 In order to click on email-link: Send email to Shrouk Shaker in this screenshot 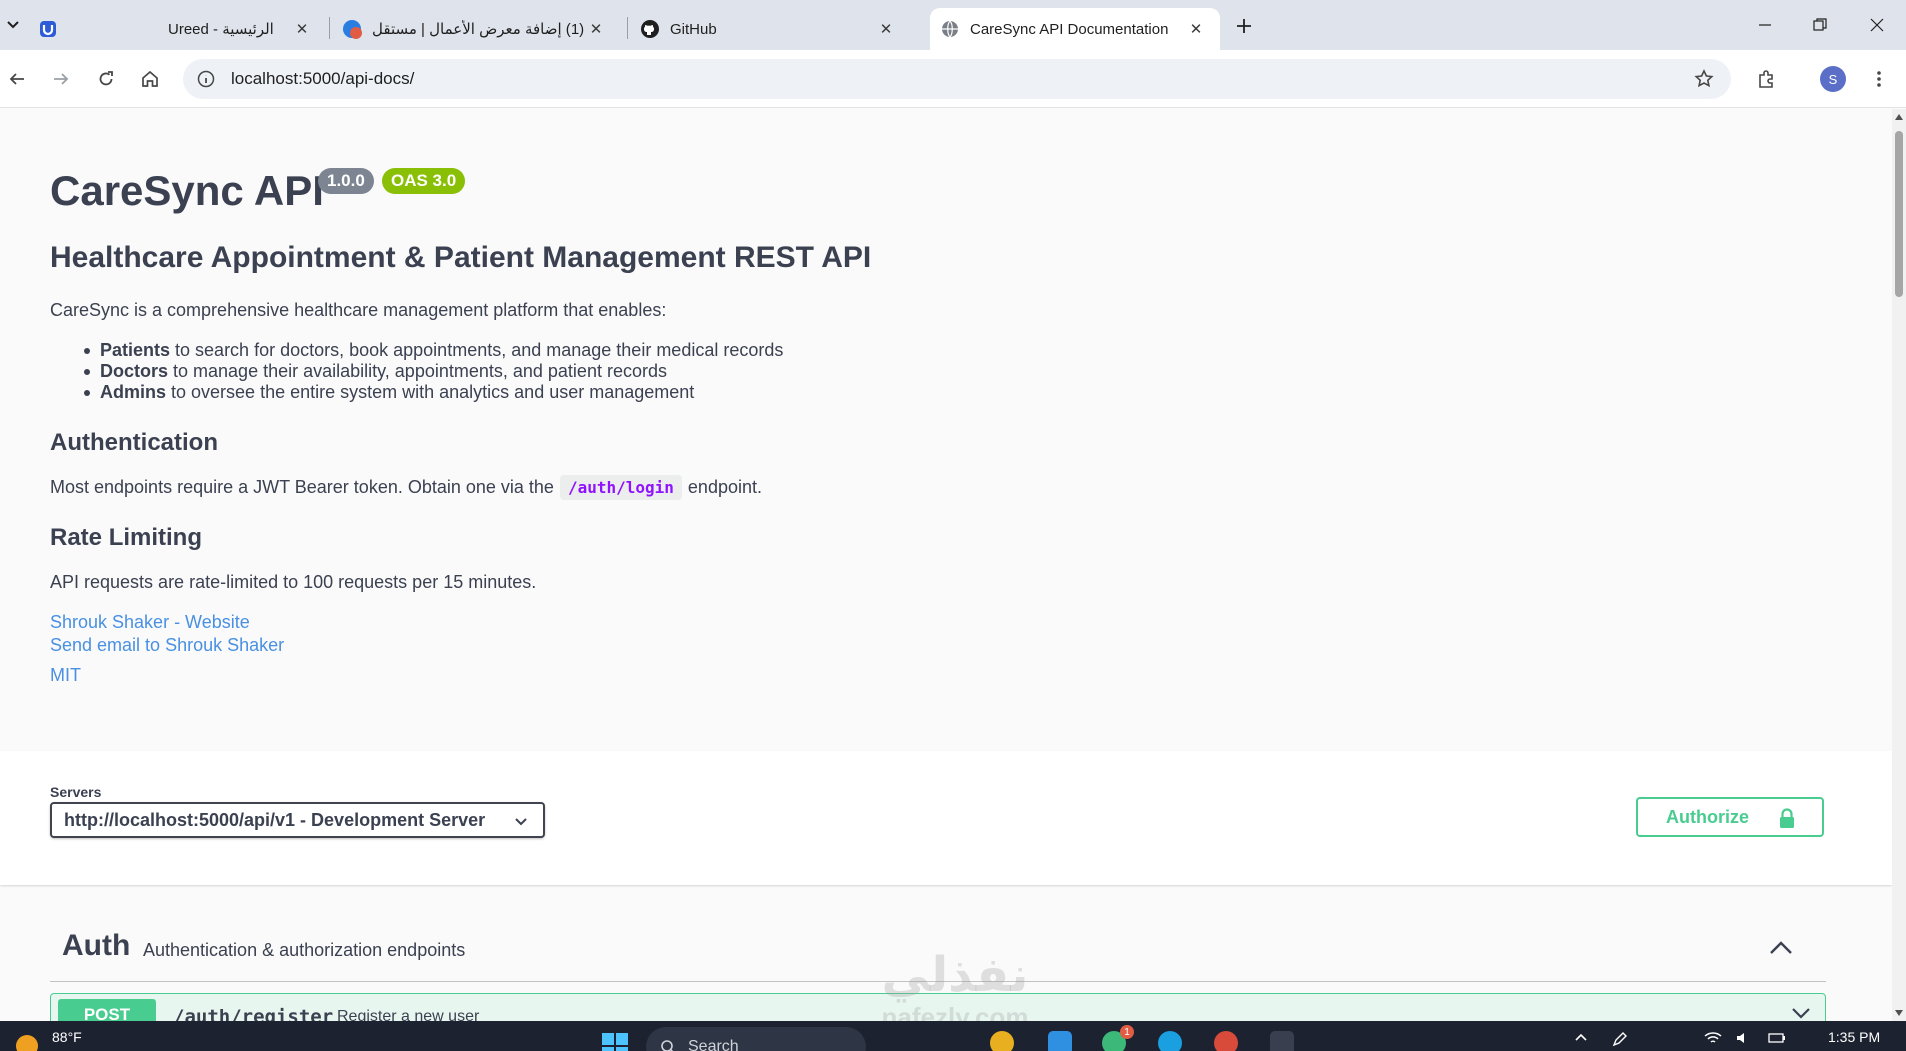, I will do `click(167, 645)`.